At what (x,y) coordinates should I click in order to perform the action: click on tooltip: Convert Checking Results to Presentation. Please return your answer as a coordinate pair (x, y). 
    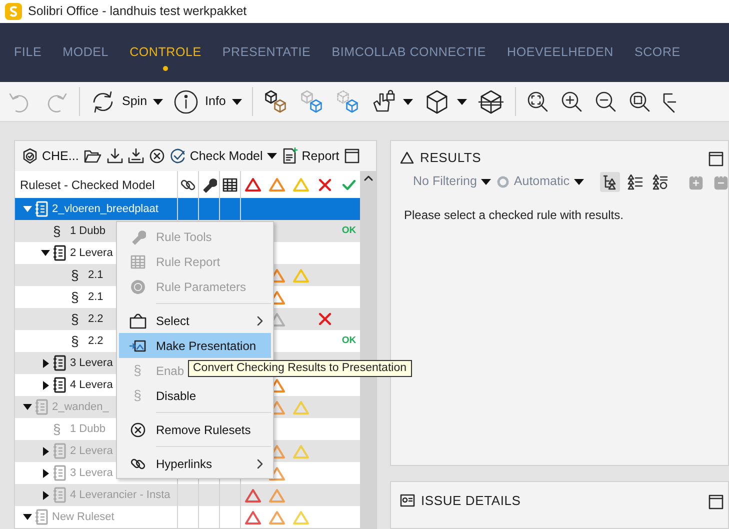
    Looking at the image, I should click on (300, 368).